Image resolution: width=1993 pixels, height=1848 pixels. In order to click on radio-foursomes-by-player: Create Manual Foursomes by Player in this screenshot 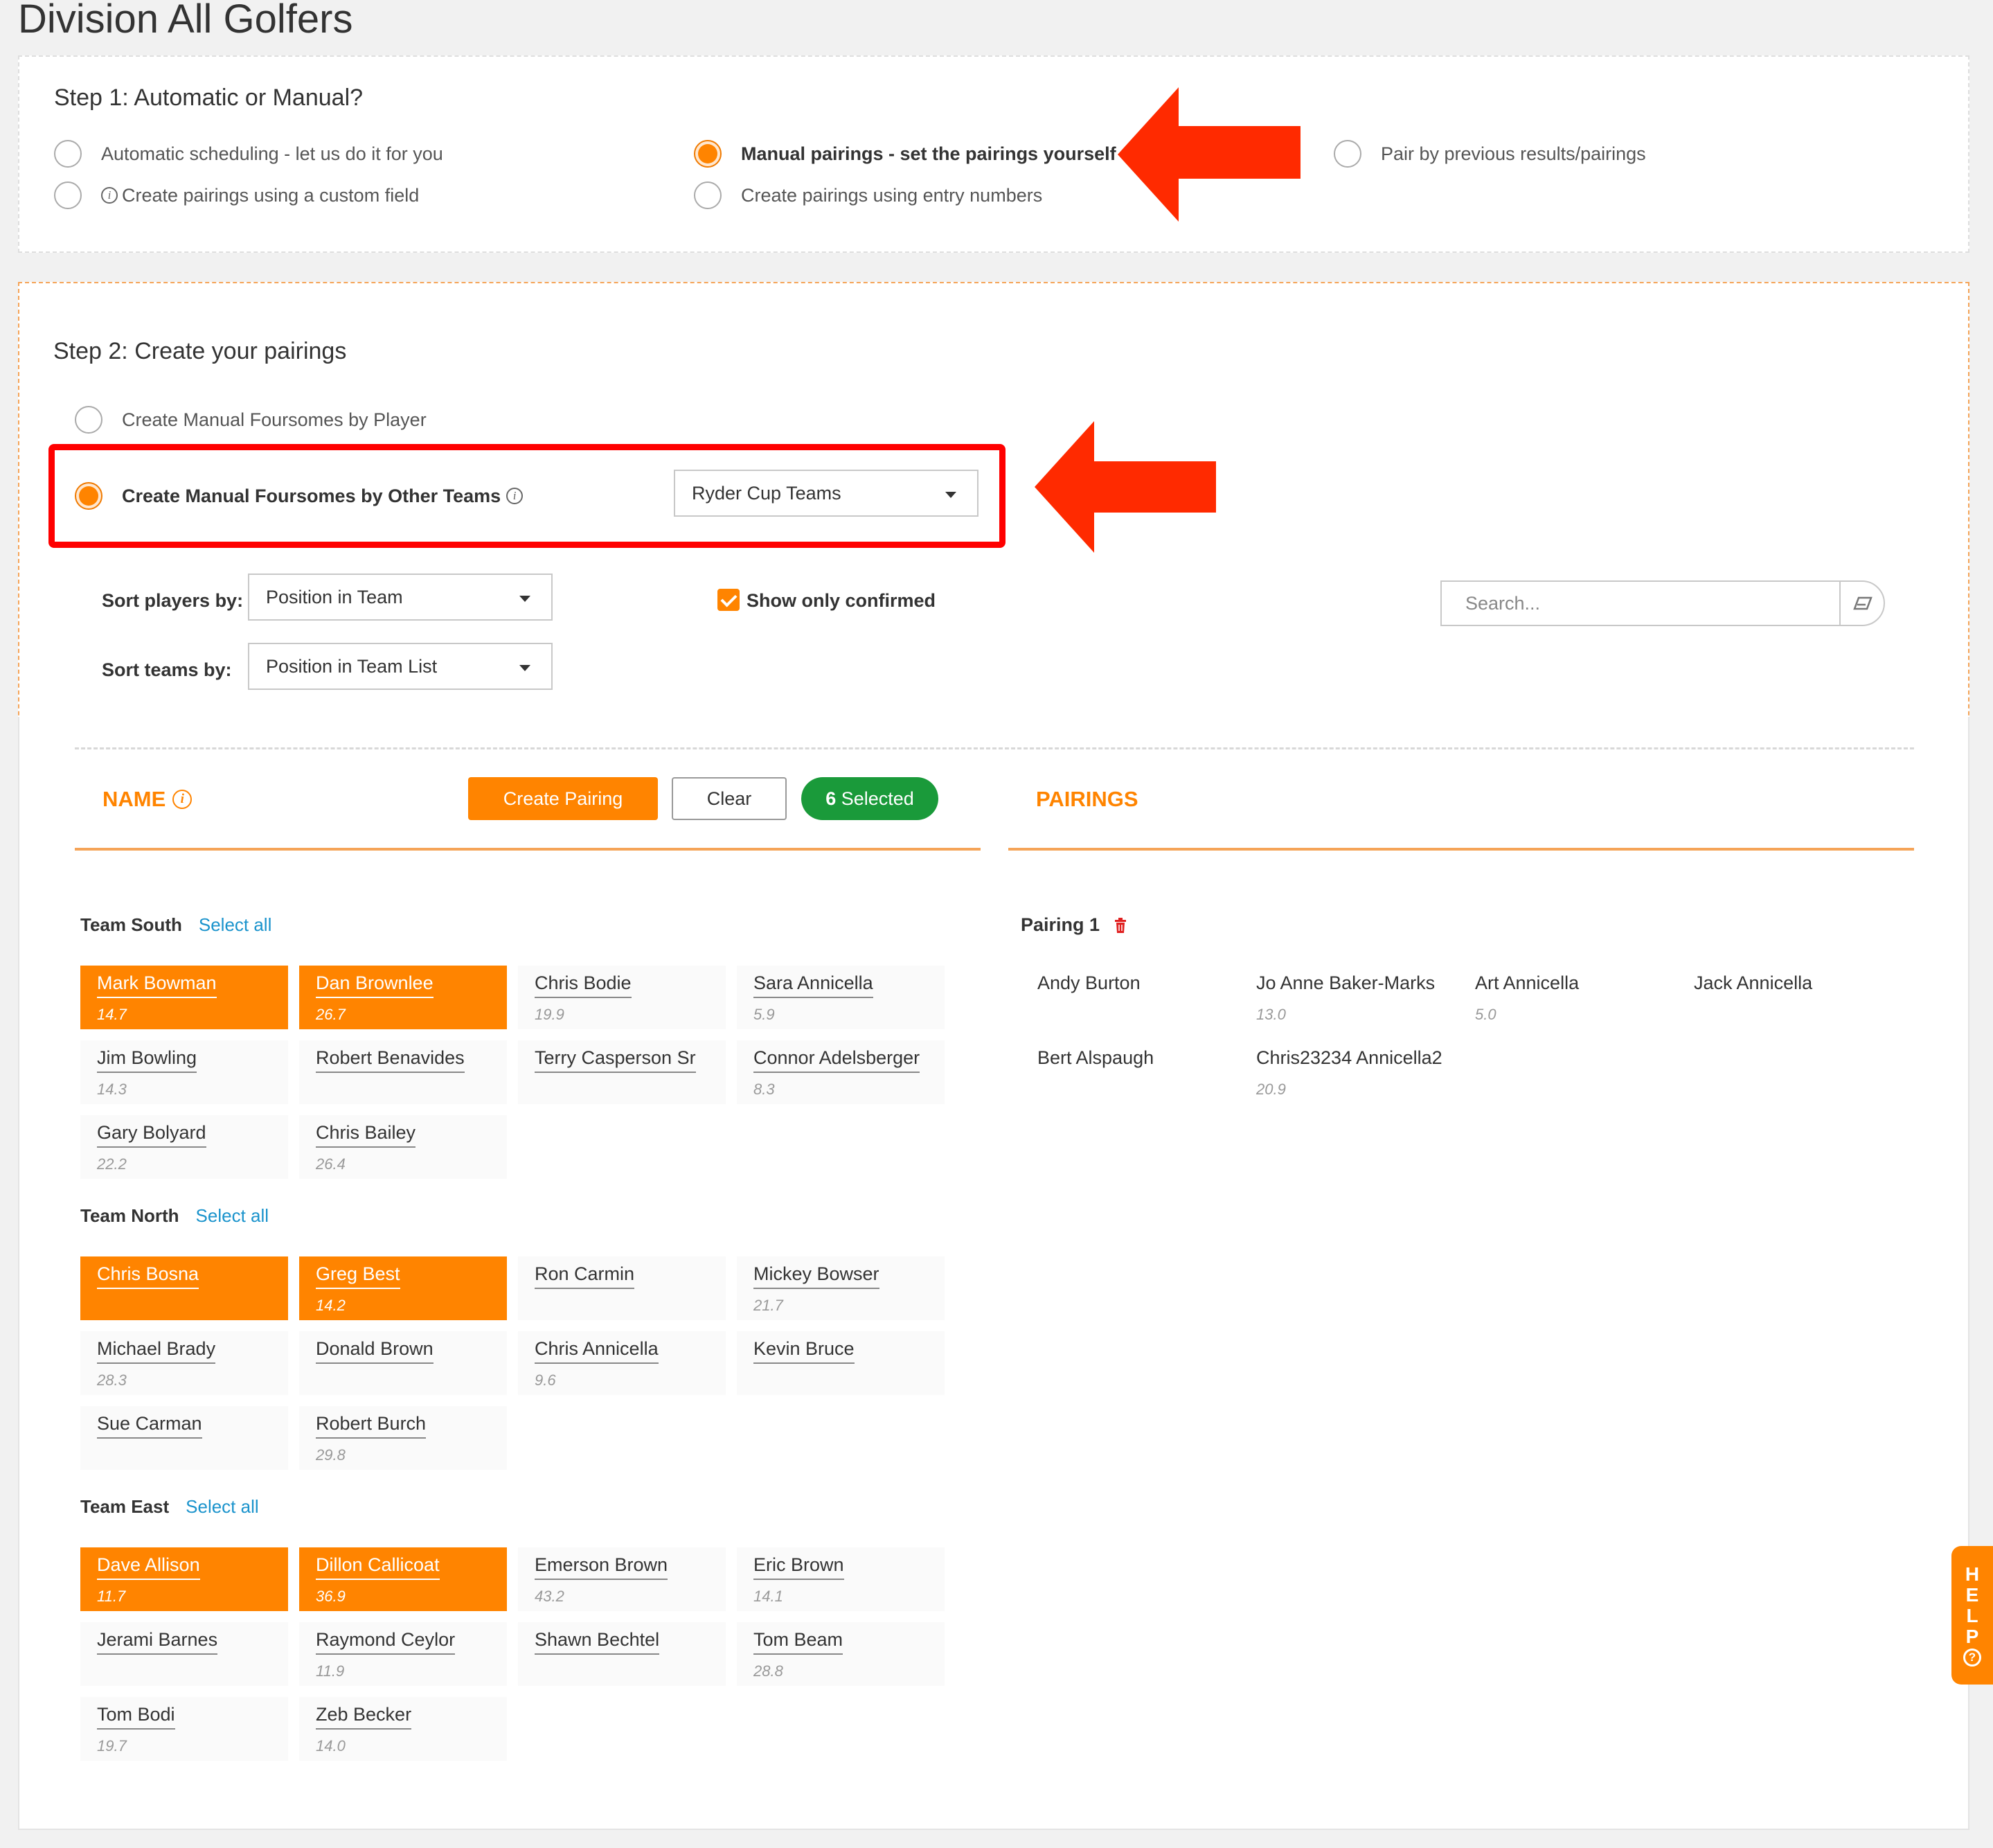, I will do `click(251, 420)`.